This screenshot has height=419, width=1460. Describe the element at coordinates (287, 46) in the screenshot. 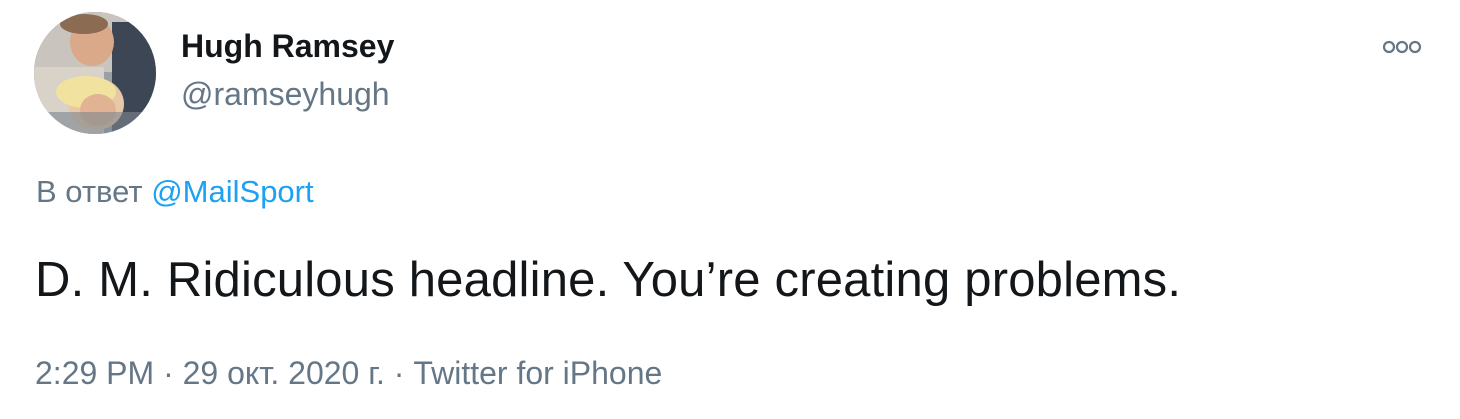

I see `author-display-name: Hugh Ramsey` at that location.